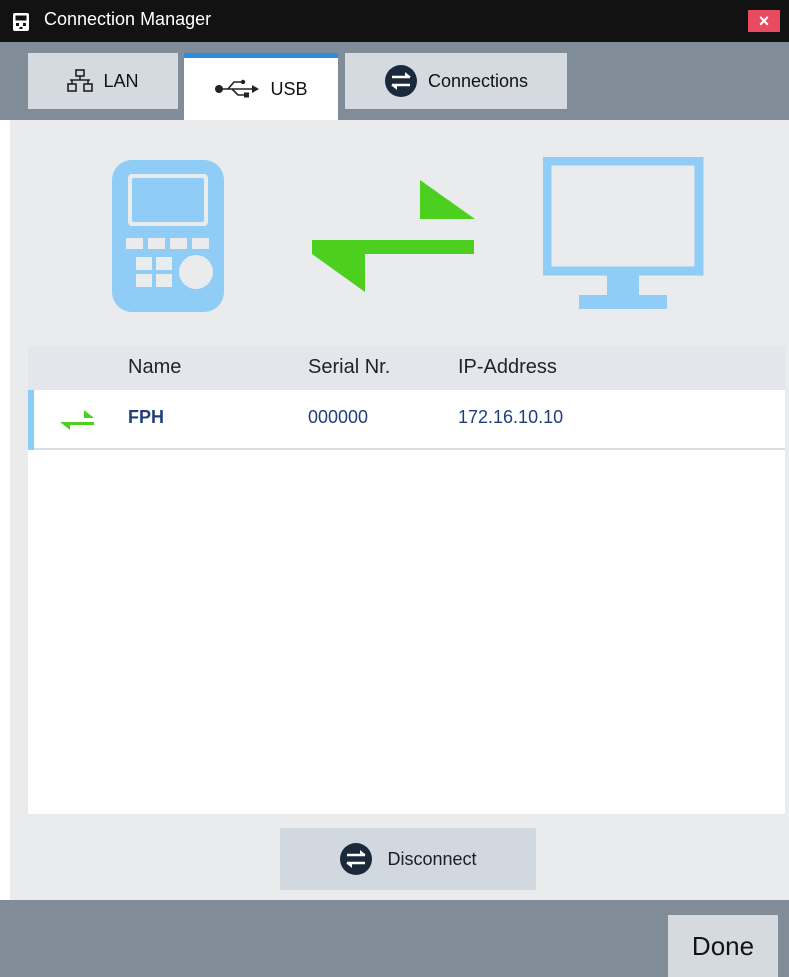  I want to click on footer-bar: Done, so click(394, 938).